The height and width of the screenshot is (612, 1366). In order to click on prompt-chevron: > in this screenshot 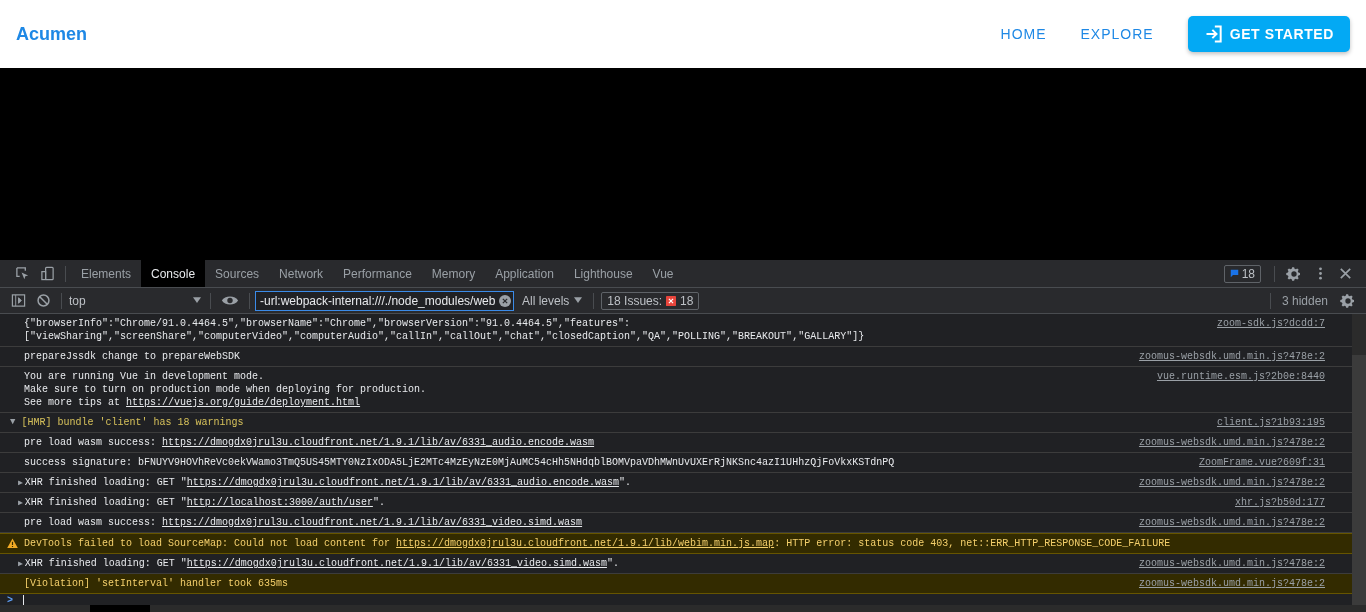, I will do `click(10, 600)`.